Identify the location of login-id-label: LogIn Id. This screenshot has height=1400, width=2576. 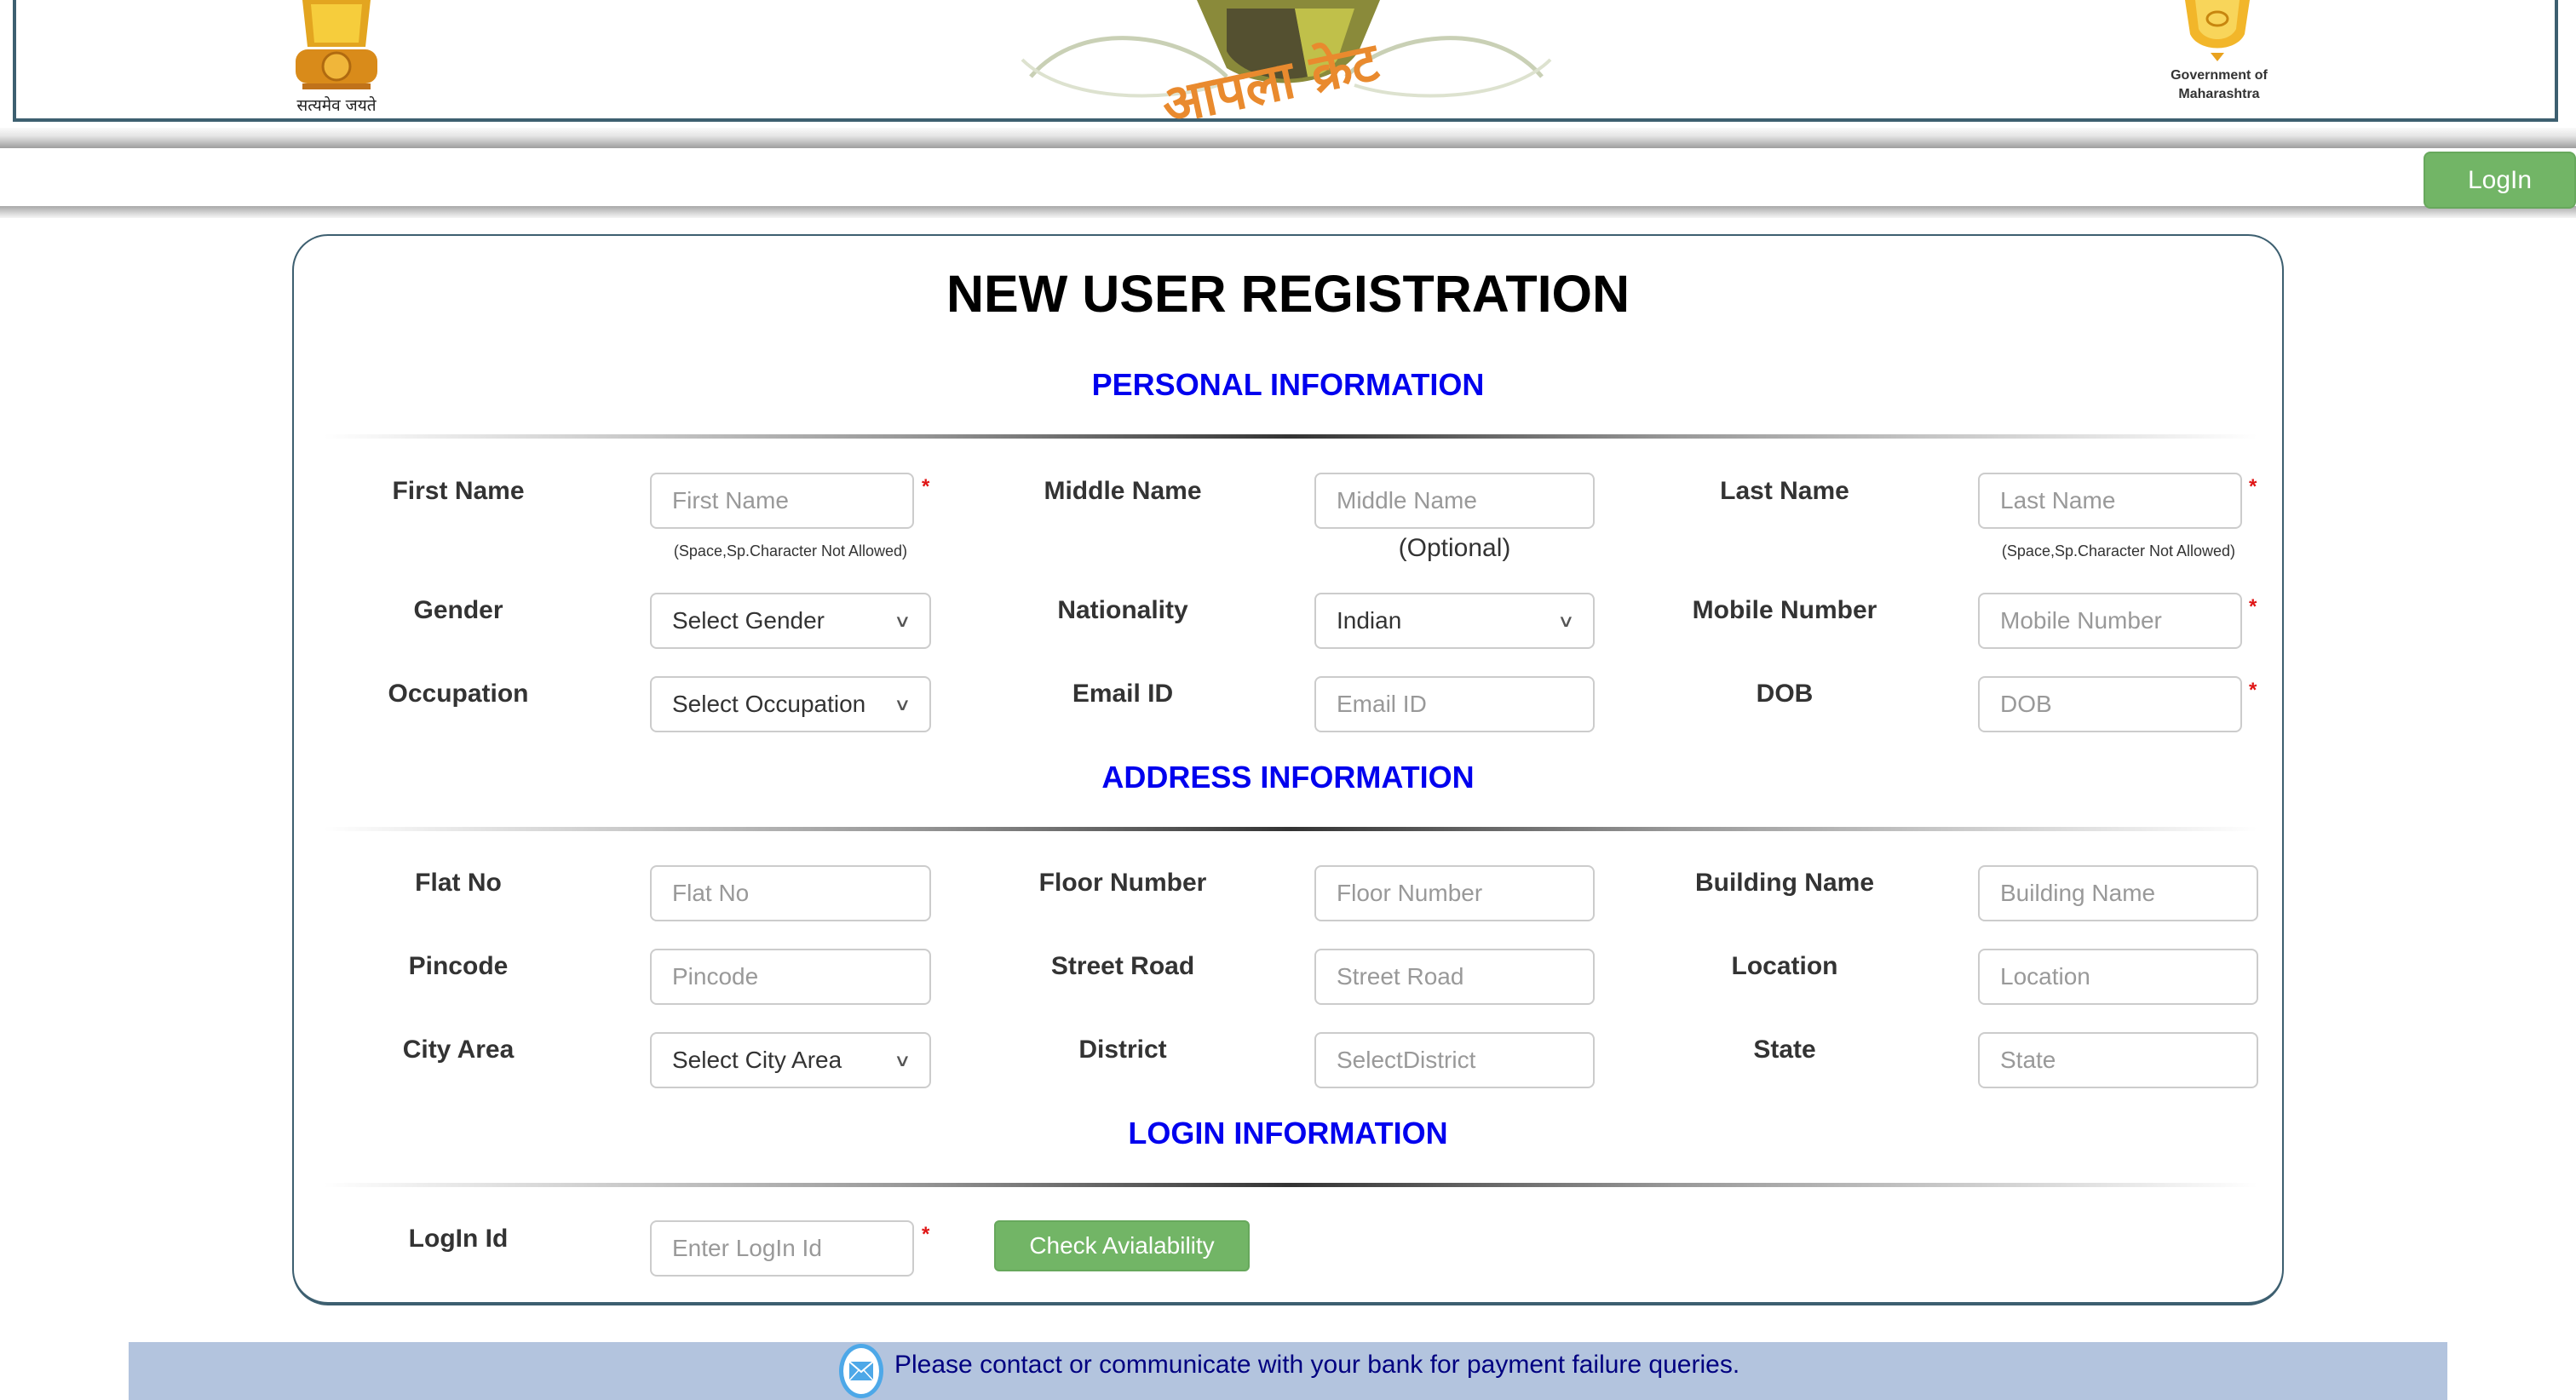
(458, 1239).